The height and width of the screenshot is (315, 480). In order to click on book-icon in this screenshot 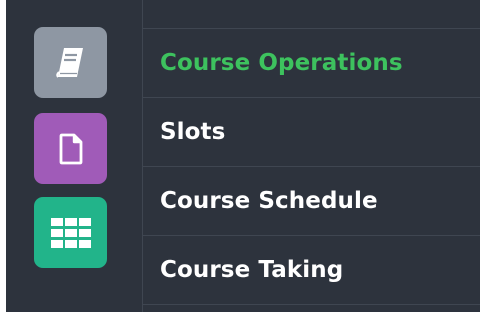, I will do `click(71, 63)`.